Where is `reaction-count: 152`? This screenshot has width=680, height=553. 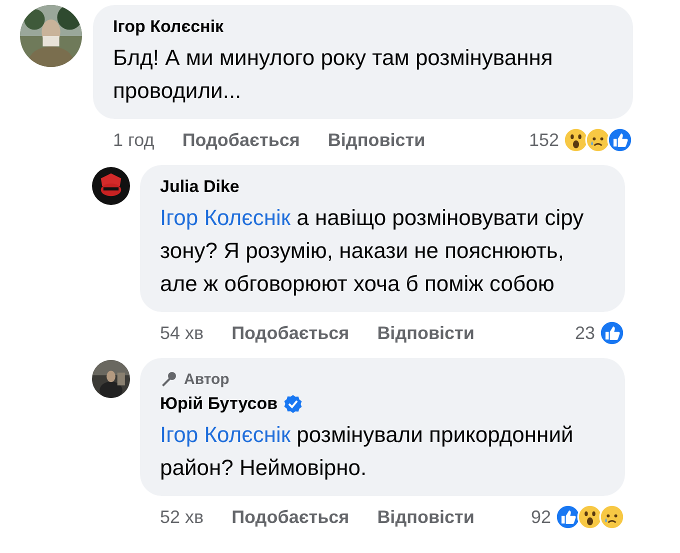
reaction-count: 152 is located at coordinates (543, 140).